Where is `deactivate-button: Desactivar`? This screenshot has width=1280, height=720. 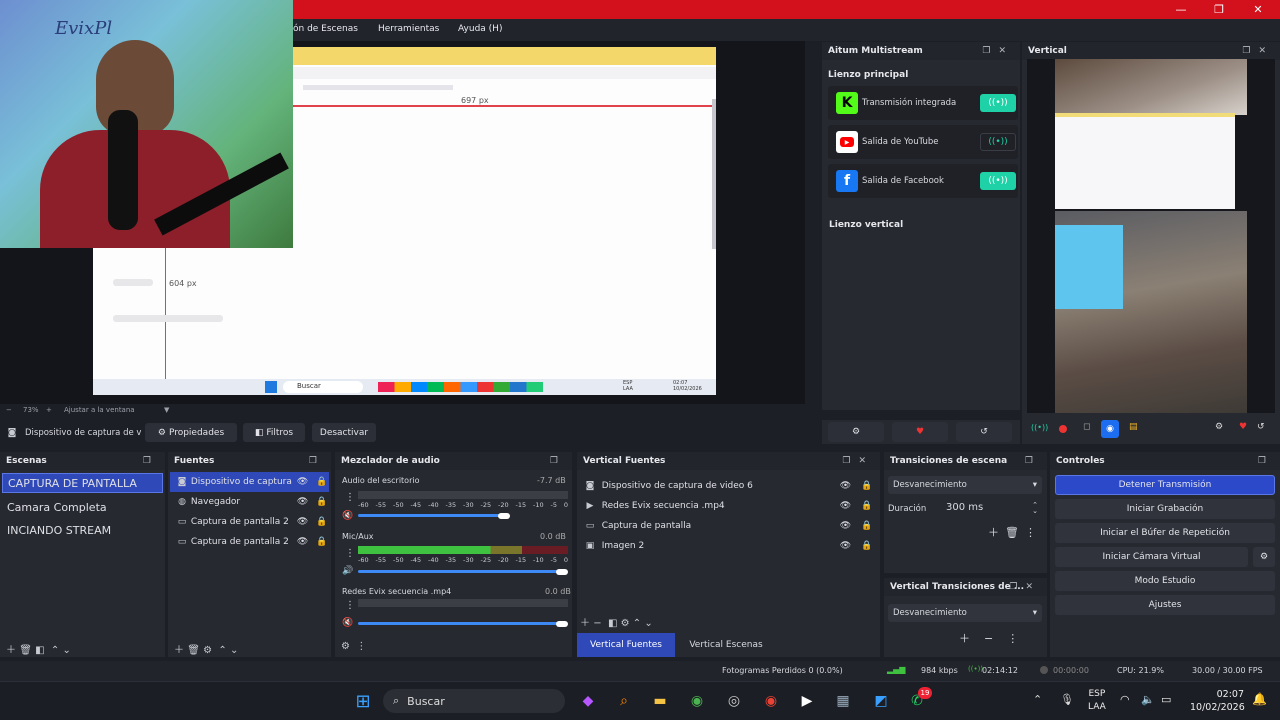
deactivate-button: Desactivar is located at coordinates (344, 432).